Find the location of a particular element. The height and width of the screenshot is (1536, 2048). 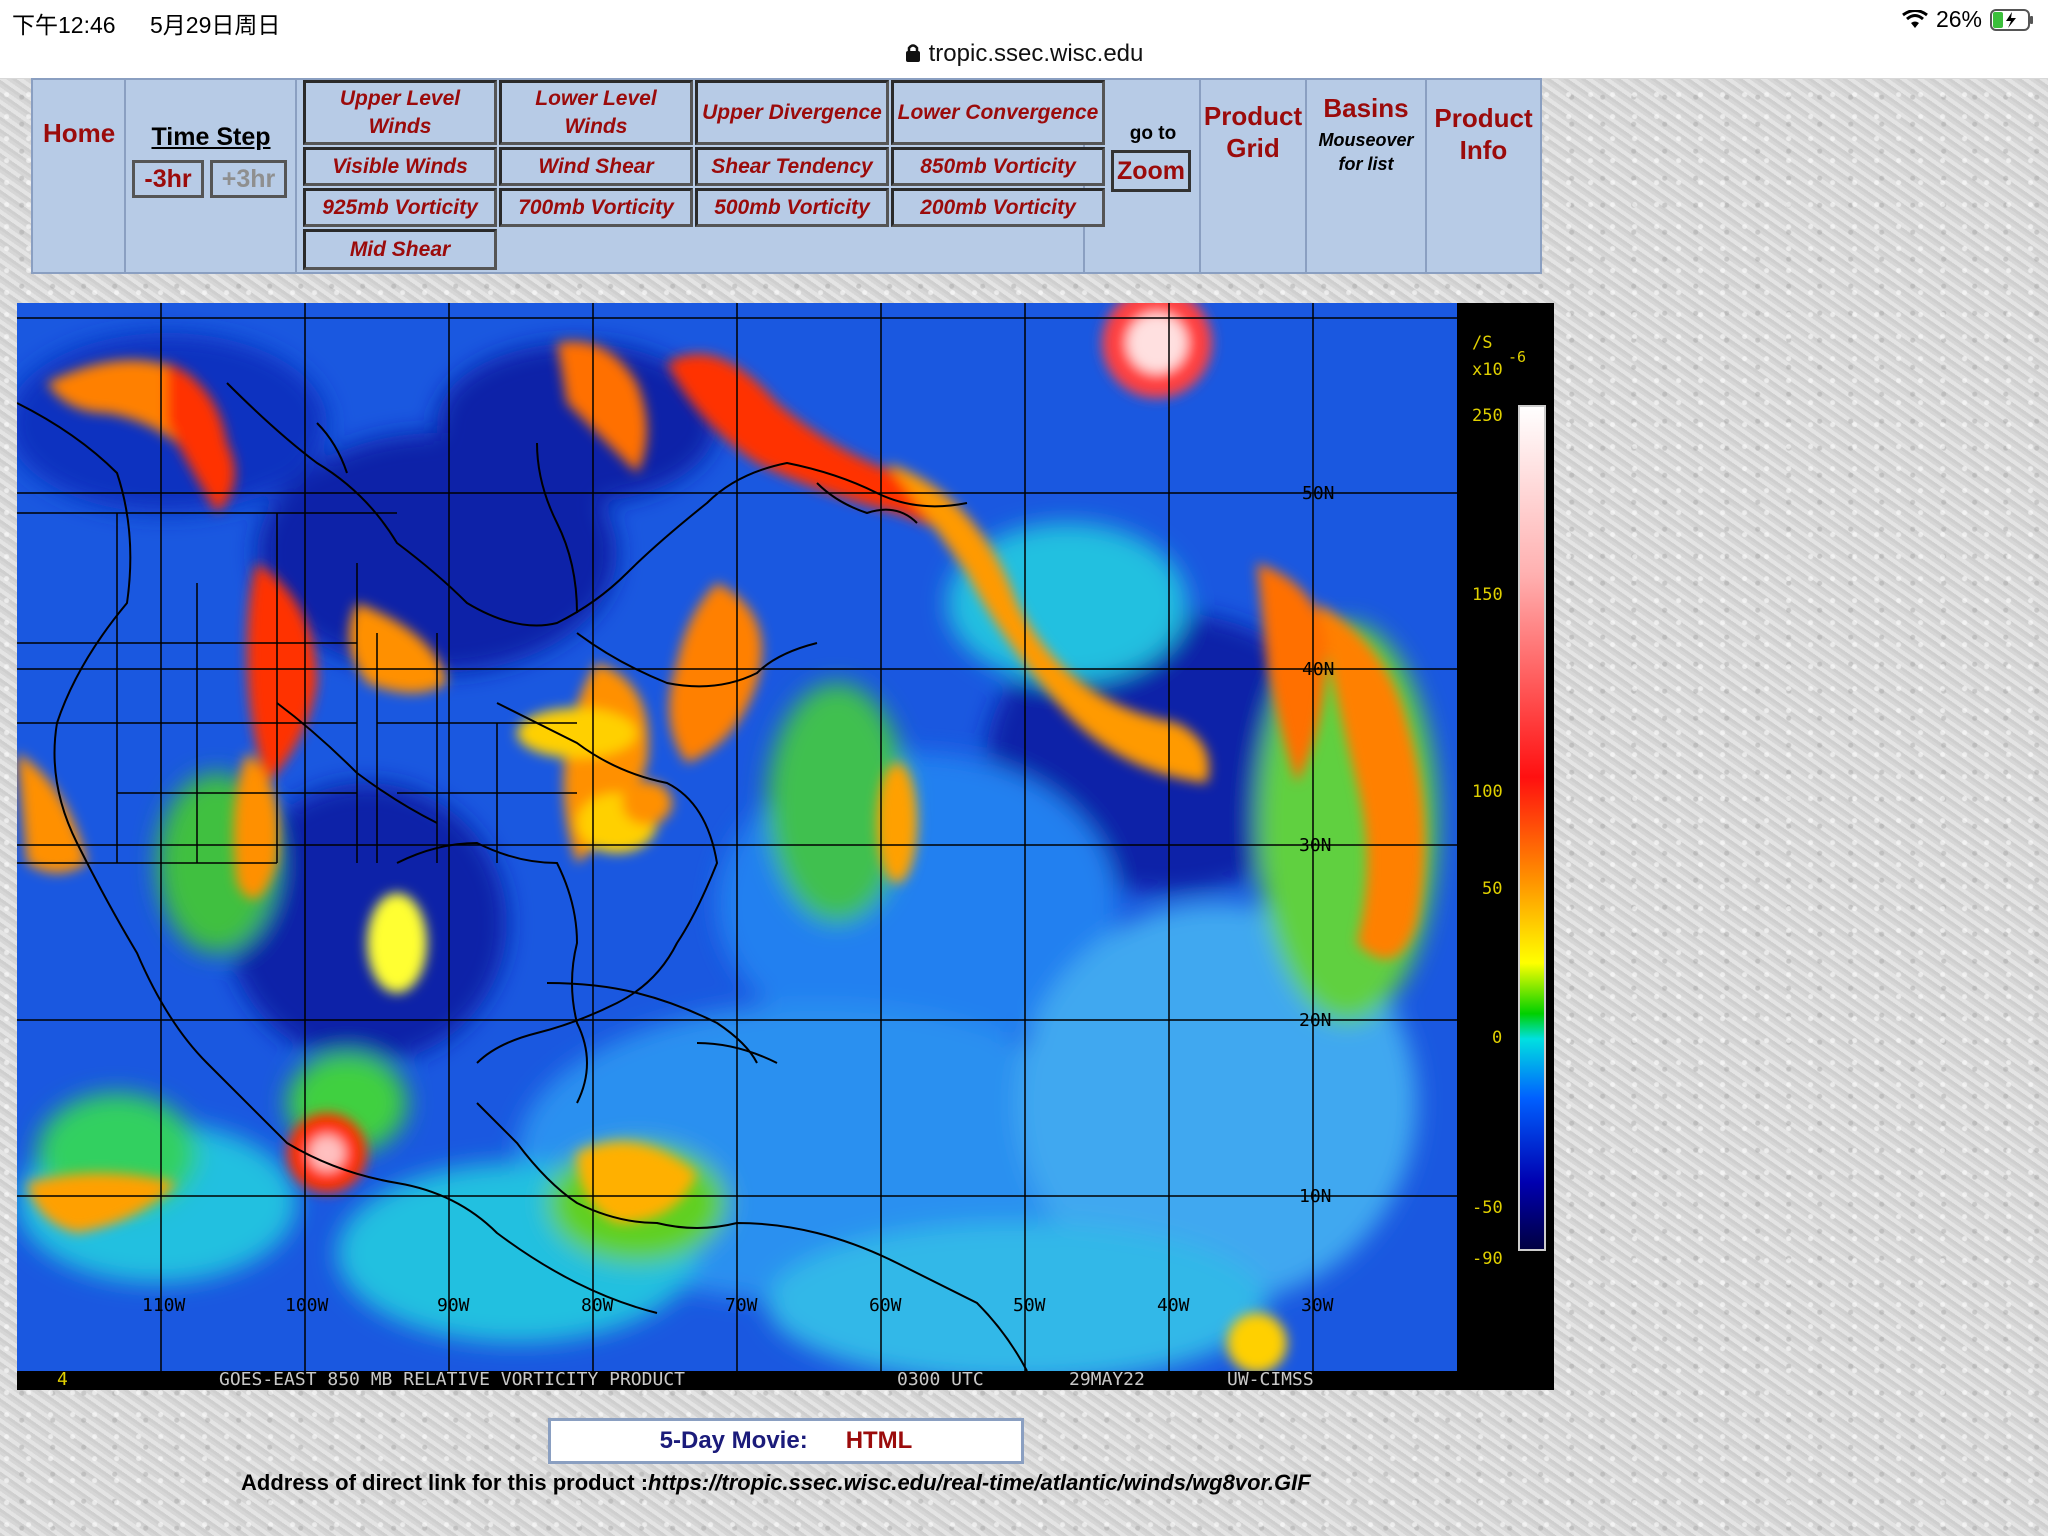

tab-200mb-vorticity: 200mb Vorticity is located at coordinates (998, 207).